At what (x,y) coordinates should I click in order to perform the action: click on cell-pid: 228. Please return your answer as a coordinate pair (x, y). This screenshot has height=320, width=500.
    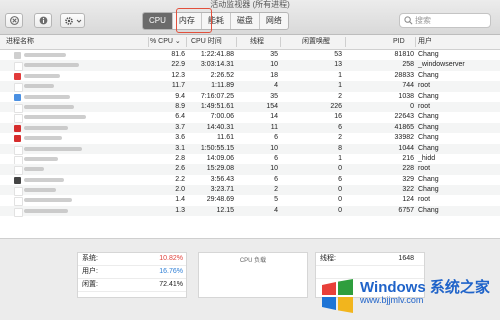
    Looking at the image, I should click on (408, 169).